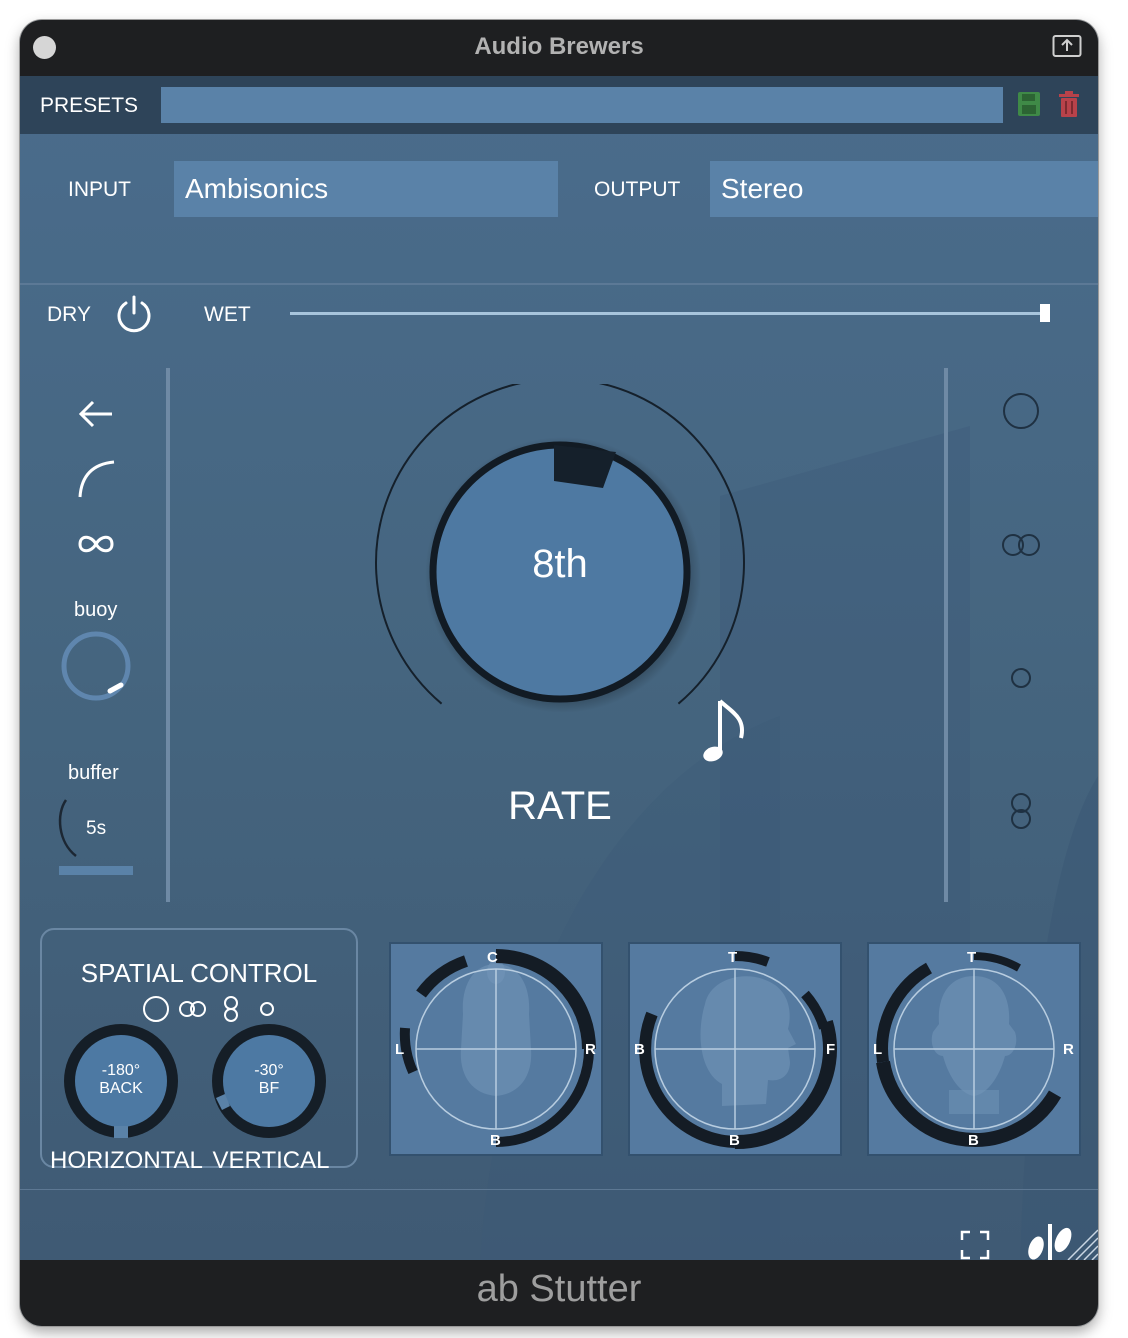 Image resolution: width=1128 pixels, height=1338 pixels. What do you see at coordinates (582, 105) in the screenshot?
I see `preset-field` at bounding box center [582, 105].